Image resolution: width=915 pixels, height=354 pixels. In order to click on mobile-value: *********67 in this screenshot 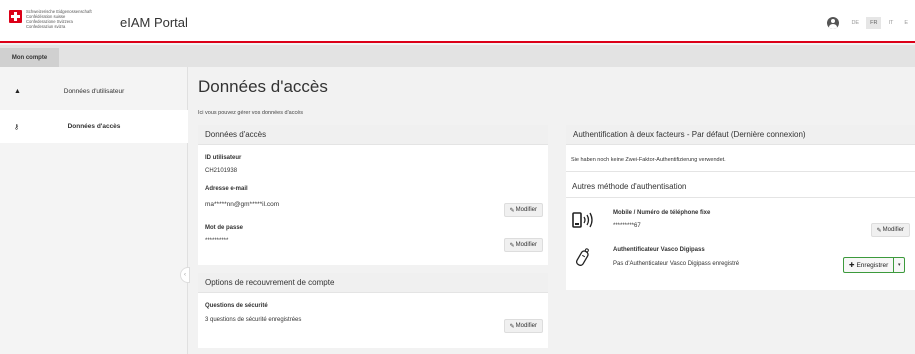, I will do `click(627, 226)`.